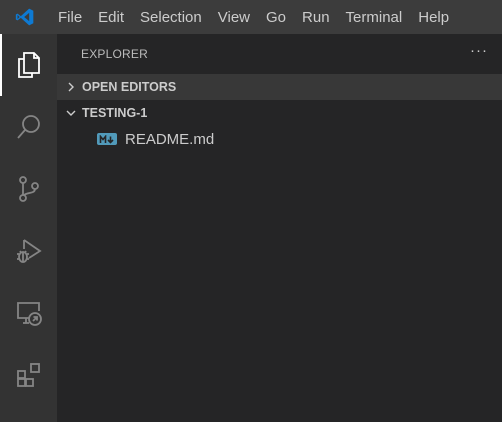 The height and width of the screenshot is (422, 502). Describe the element at coordinates (115, 113) in the screenshot. I see `section-label: TESTING-1` at that location.